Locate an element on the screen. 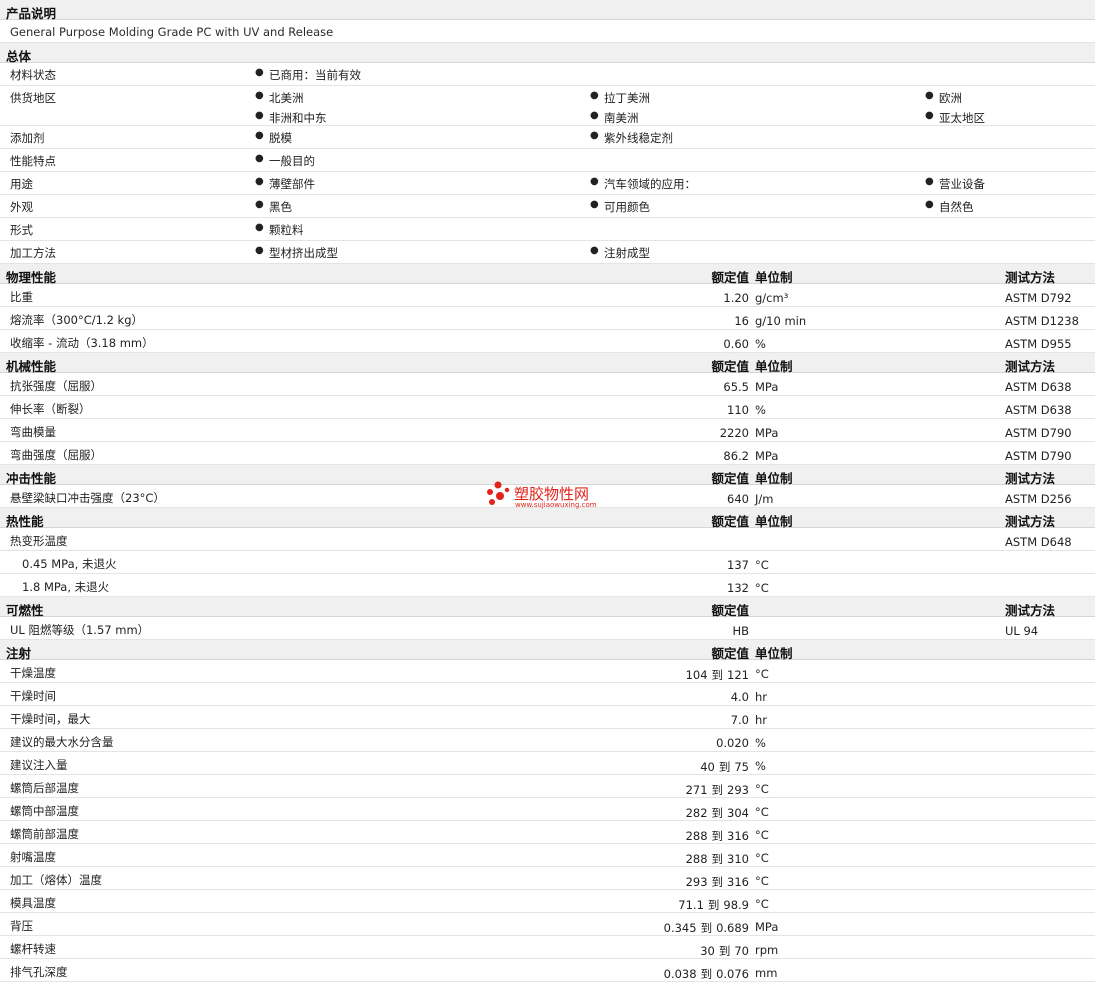 The width and height of the screenshot is (1095, 988). property-label: 加工（熔体）温度 is located at coordinates (56, 880).